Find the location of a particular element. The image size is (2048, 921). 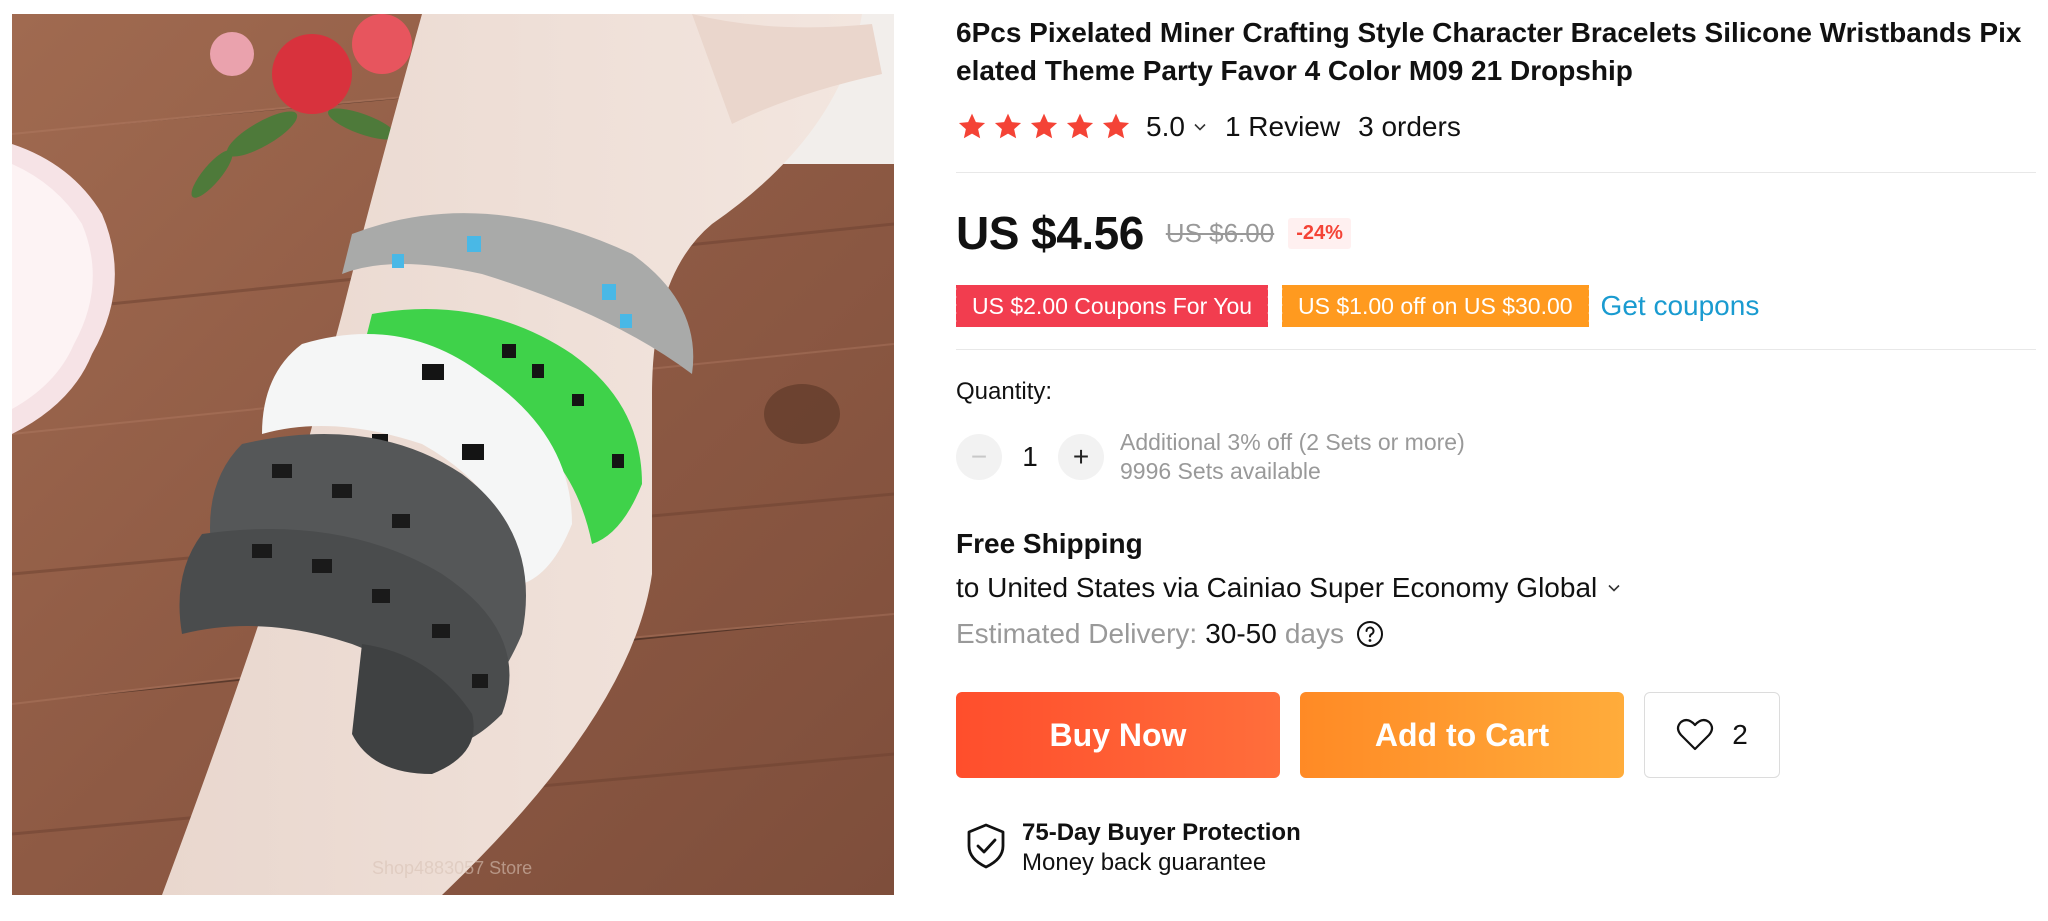

add-to-cart-button: Add to Cart is located at coordinates (1462, 735).